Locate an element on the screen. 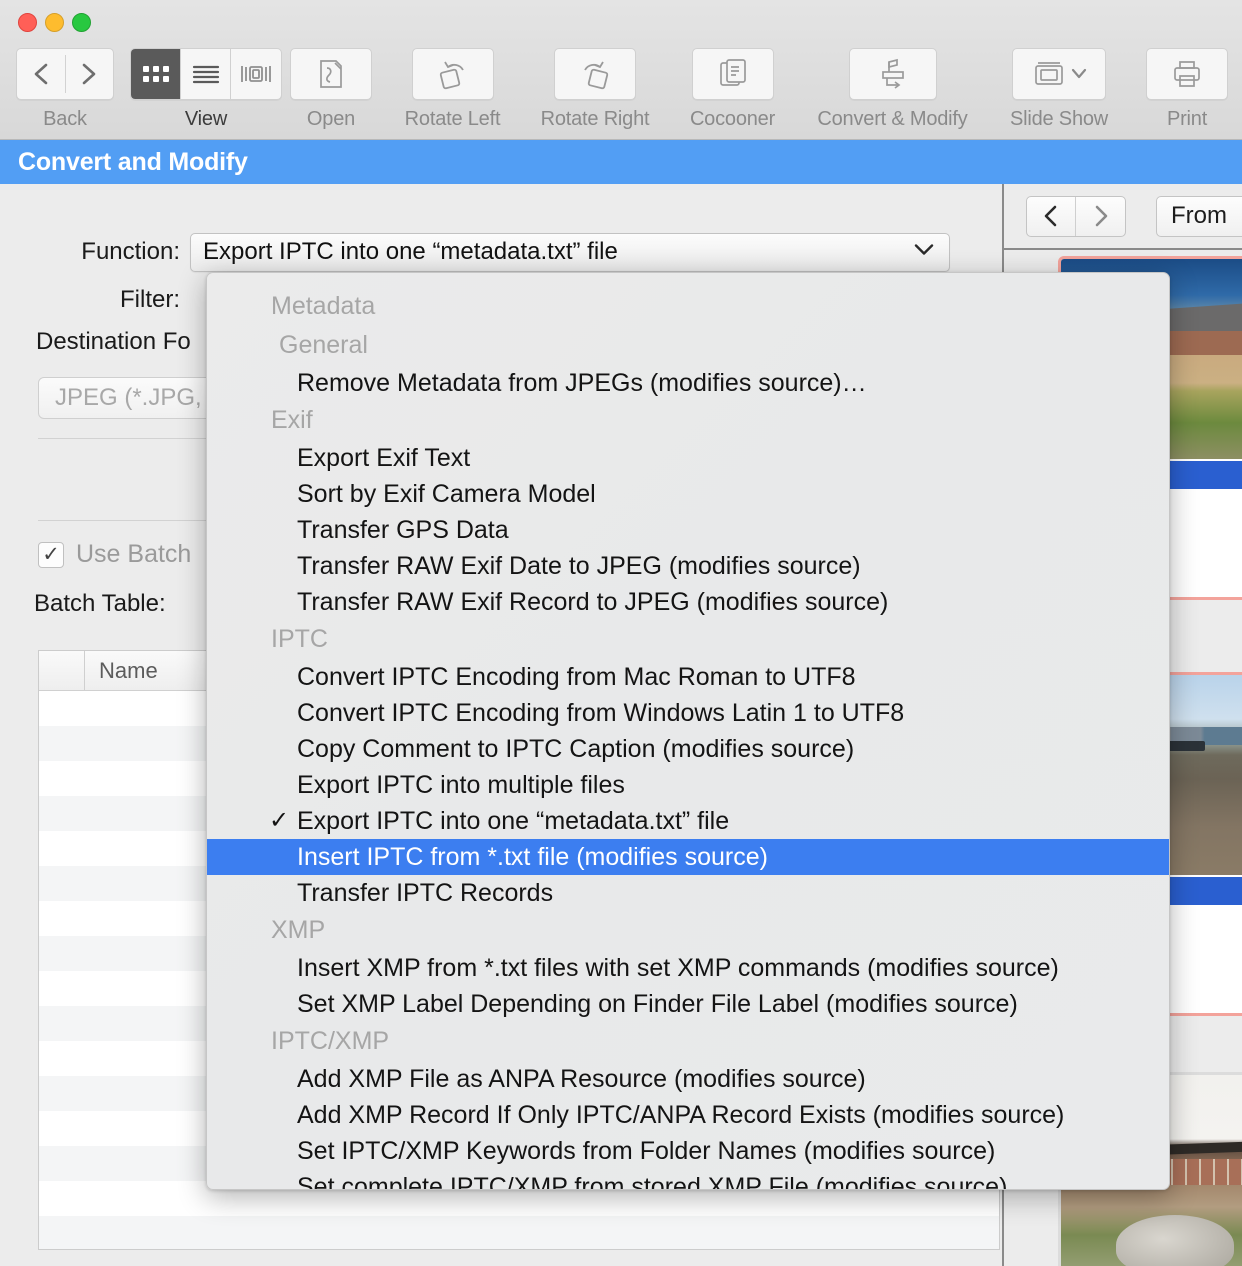 The image size is (1242, 1266). toolbar-label-back: Back is located at coordinates (65, 119).